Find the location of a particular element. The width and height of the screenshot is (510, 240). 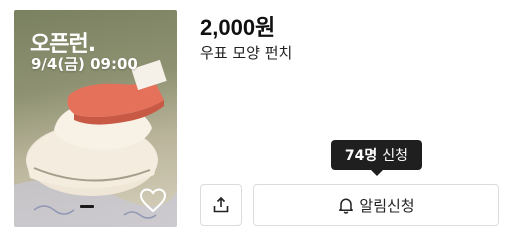

share-button is located at coordinates (221, 205).